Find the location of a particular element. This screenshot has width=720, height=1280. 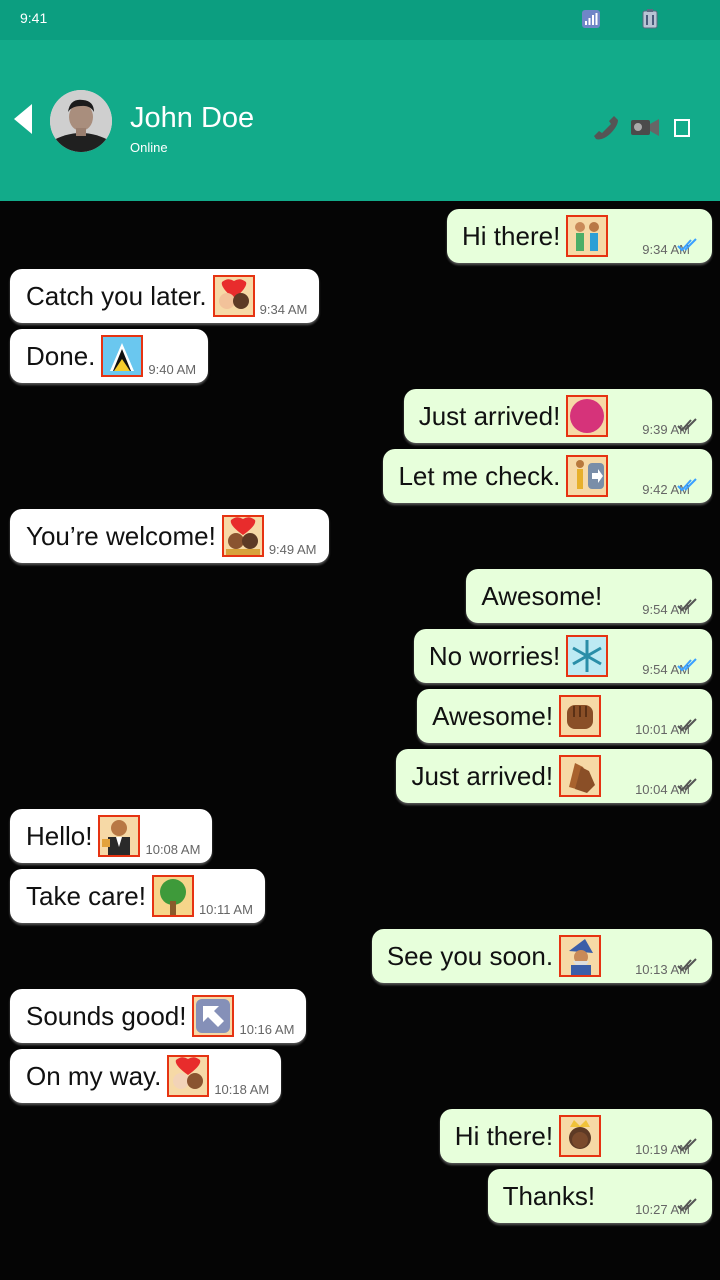

status-time: 9:41 is located at coordinates (34, 18).